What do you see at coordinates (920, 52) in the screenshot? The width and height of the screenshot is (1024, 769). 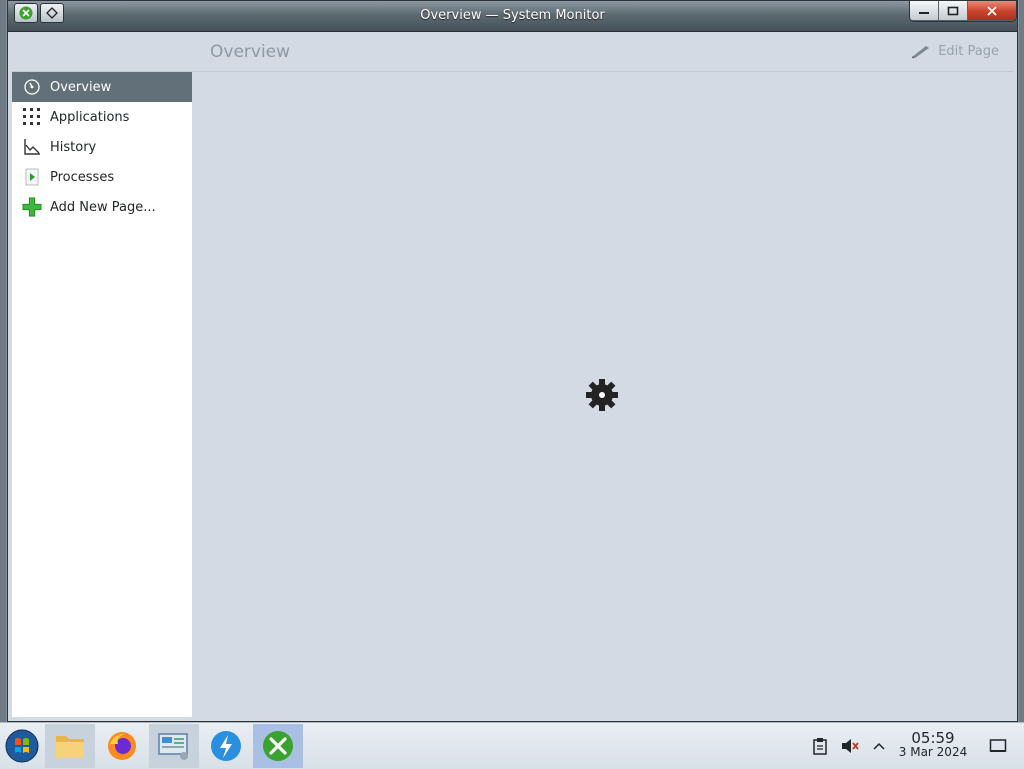 I see `pencil-icon` at bounding box center [920, 52].